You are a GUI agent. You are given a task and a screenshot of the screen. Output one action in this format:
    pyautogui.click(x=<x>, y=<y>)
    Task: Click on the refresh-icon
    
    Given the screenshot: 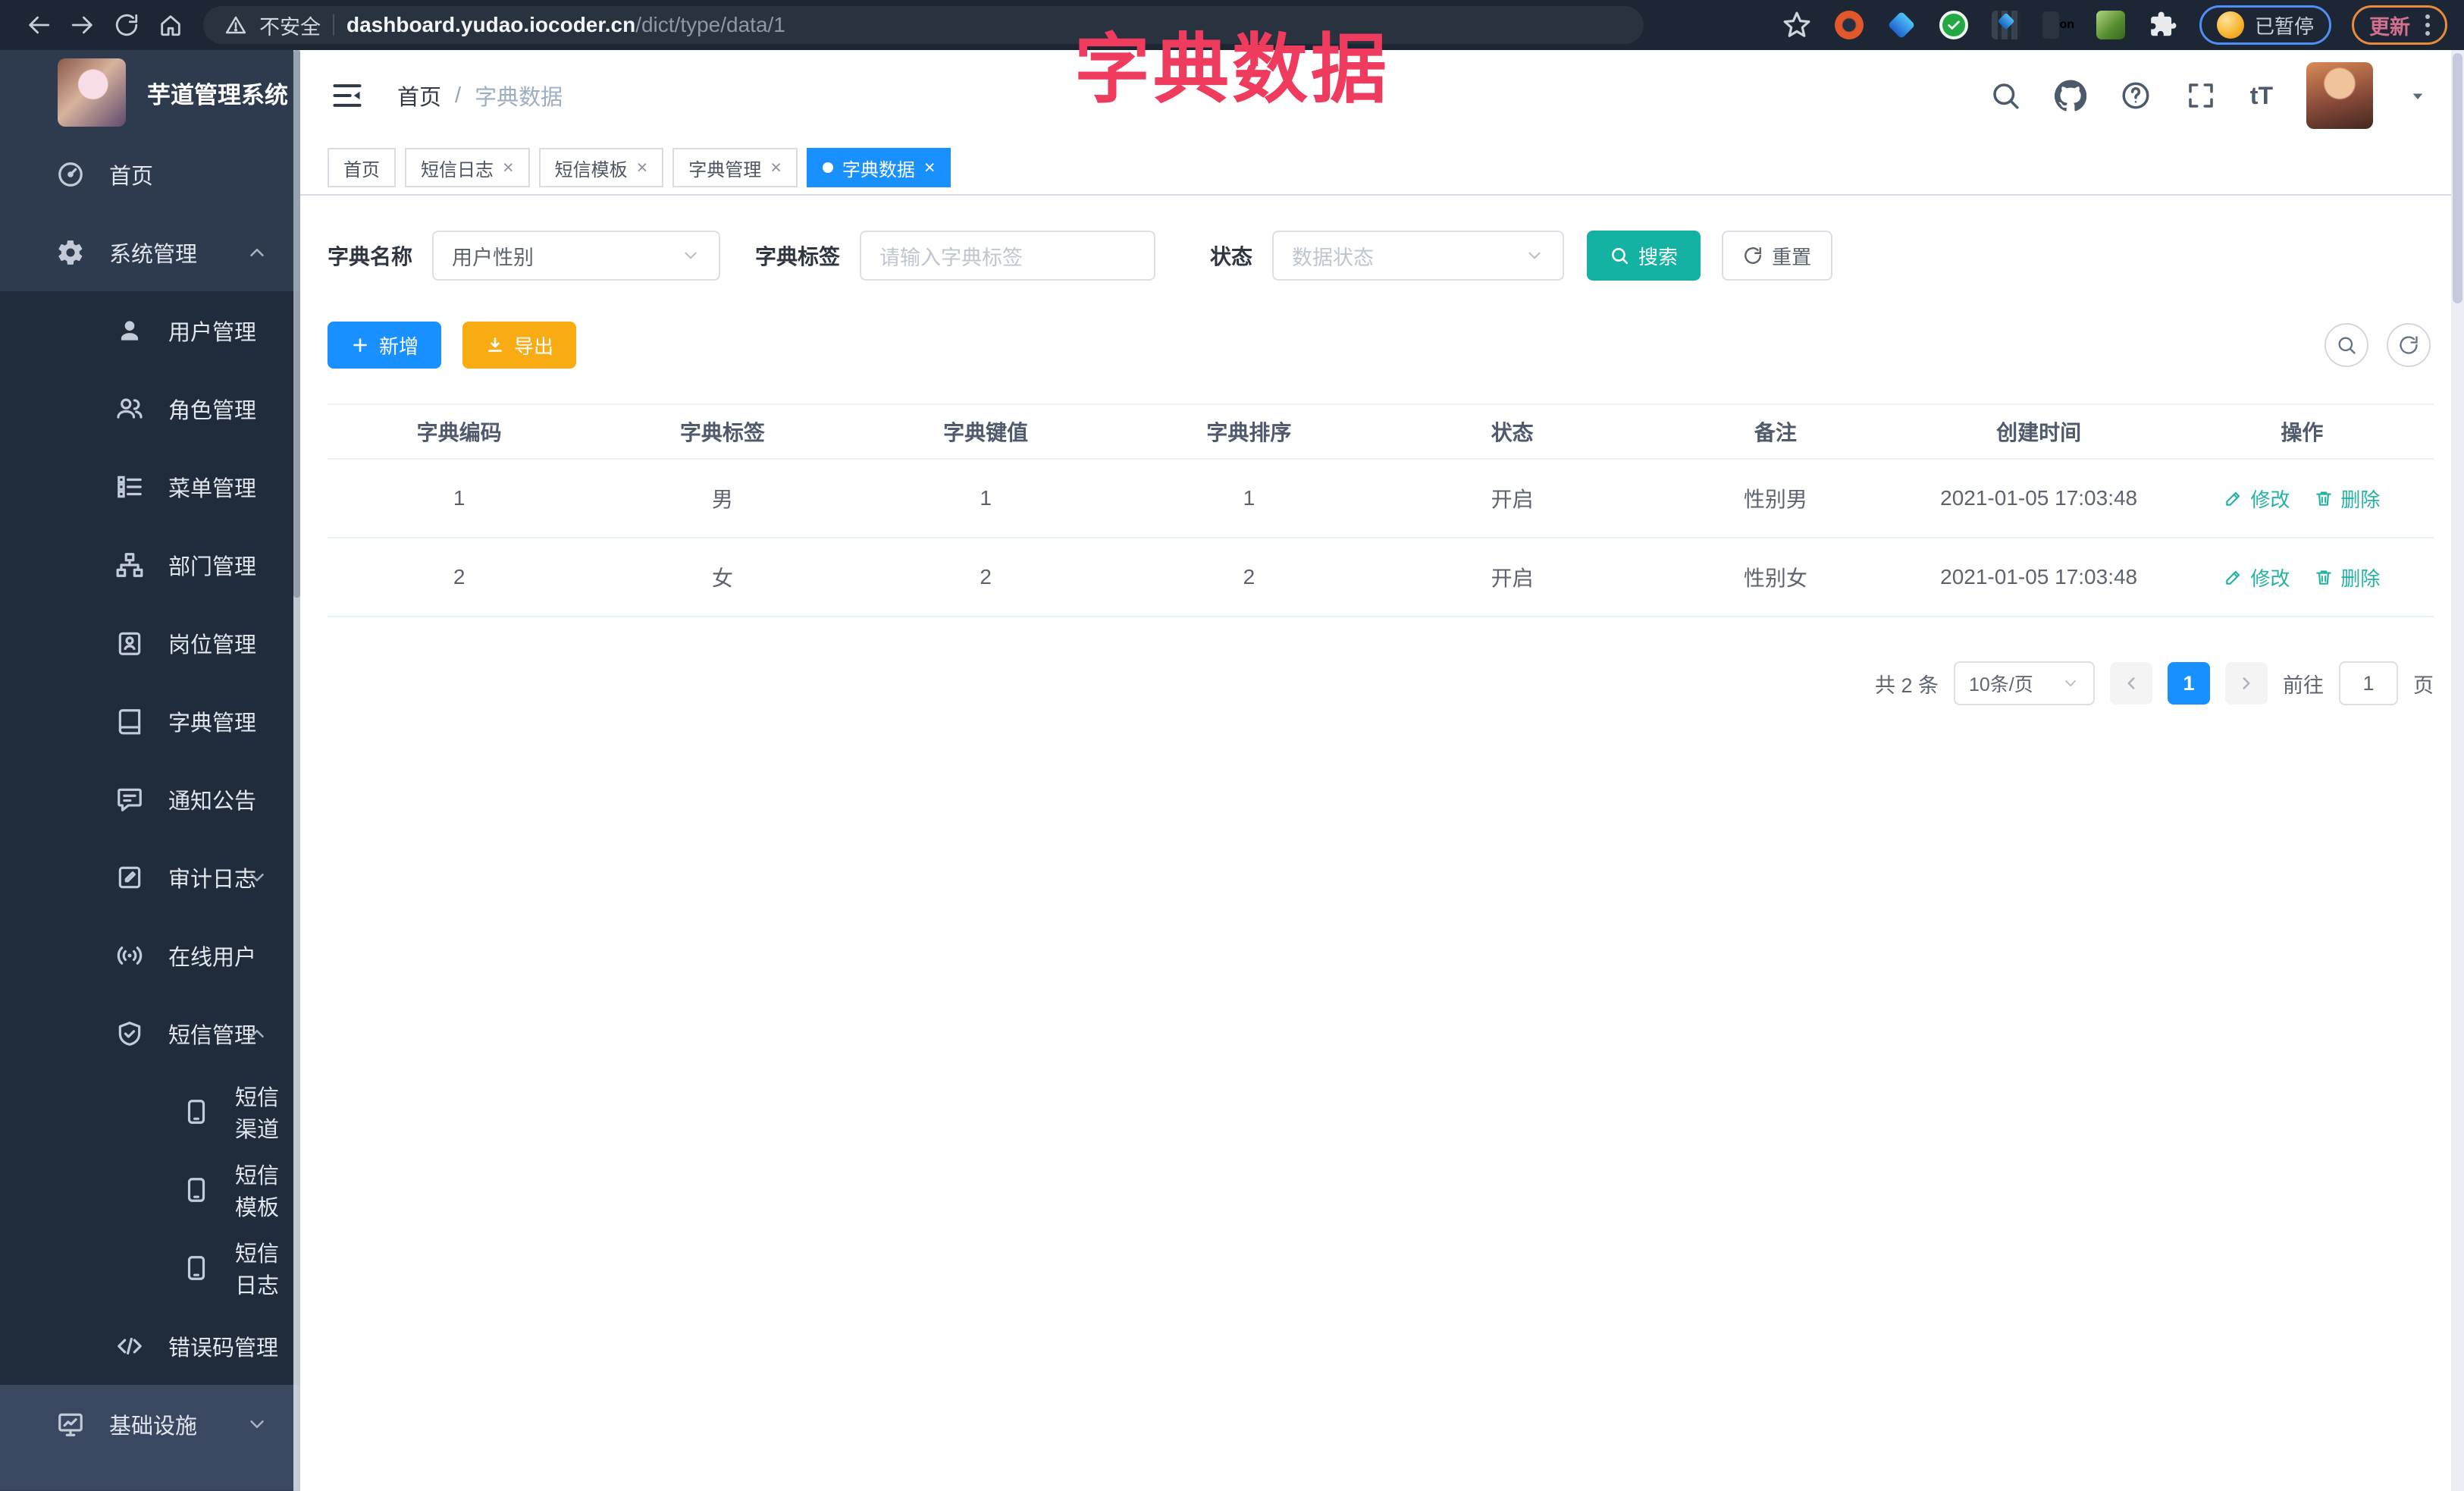 What is the action you would take?
    pyautogui.click(x=2409, y=345)
    